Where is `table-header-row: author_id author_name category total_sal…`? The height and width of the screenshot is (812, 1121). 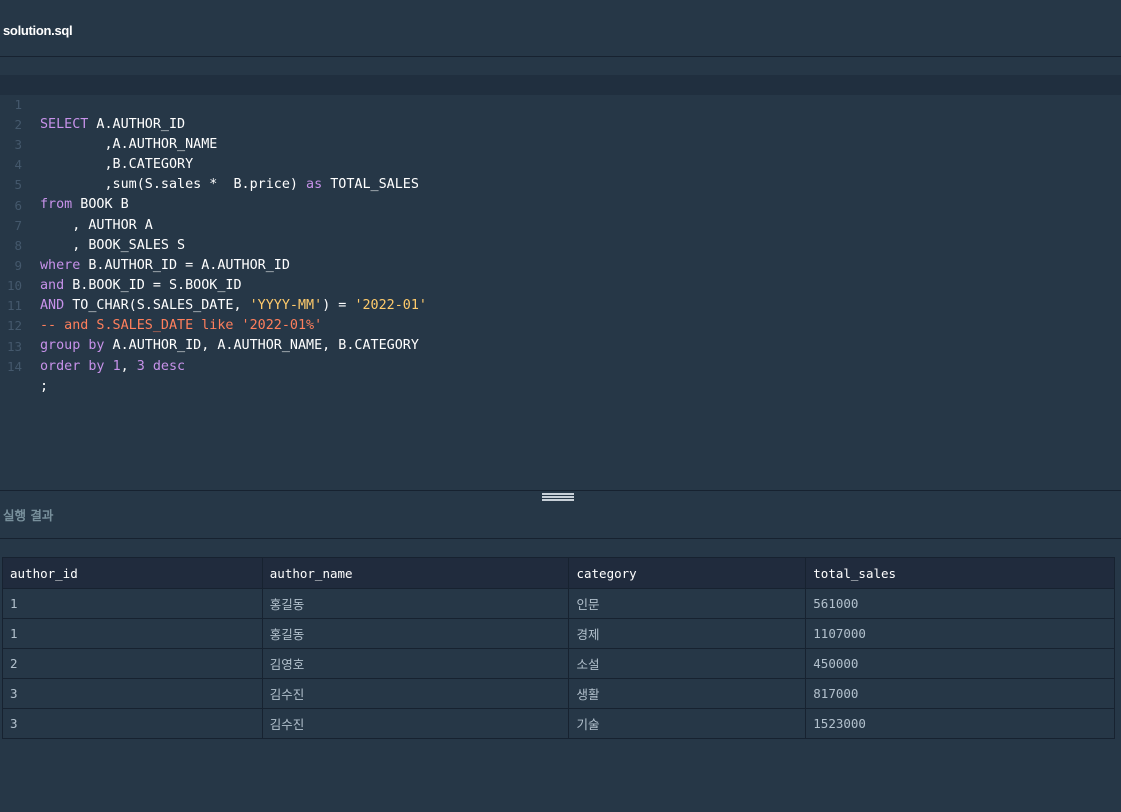 table-header-row: author_id author_name category total_sal… is located at coordinates (558, 573).